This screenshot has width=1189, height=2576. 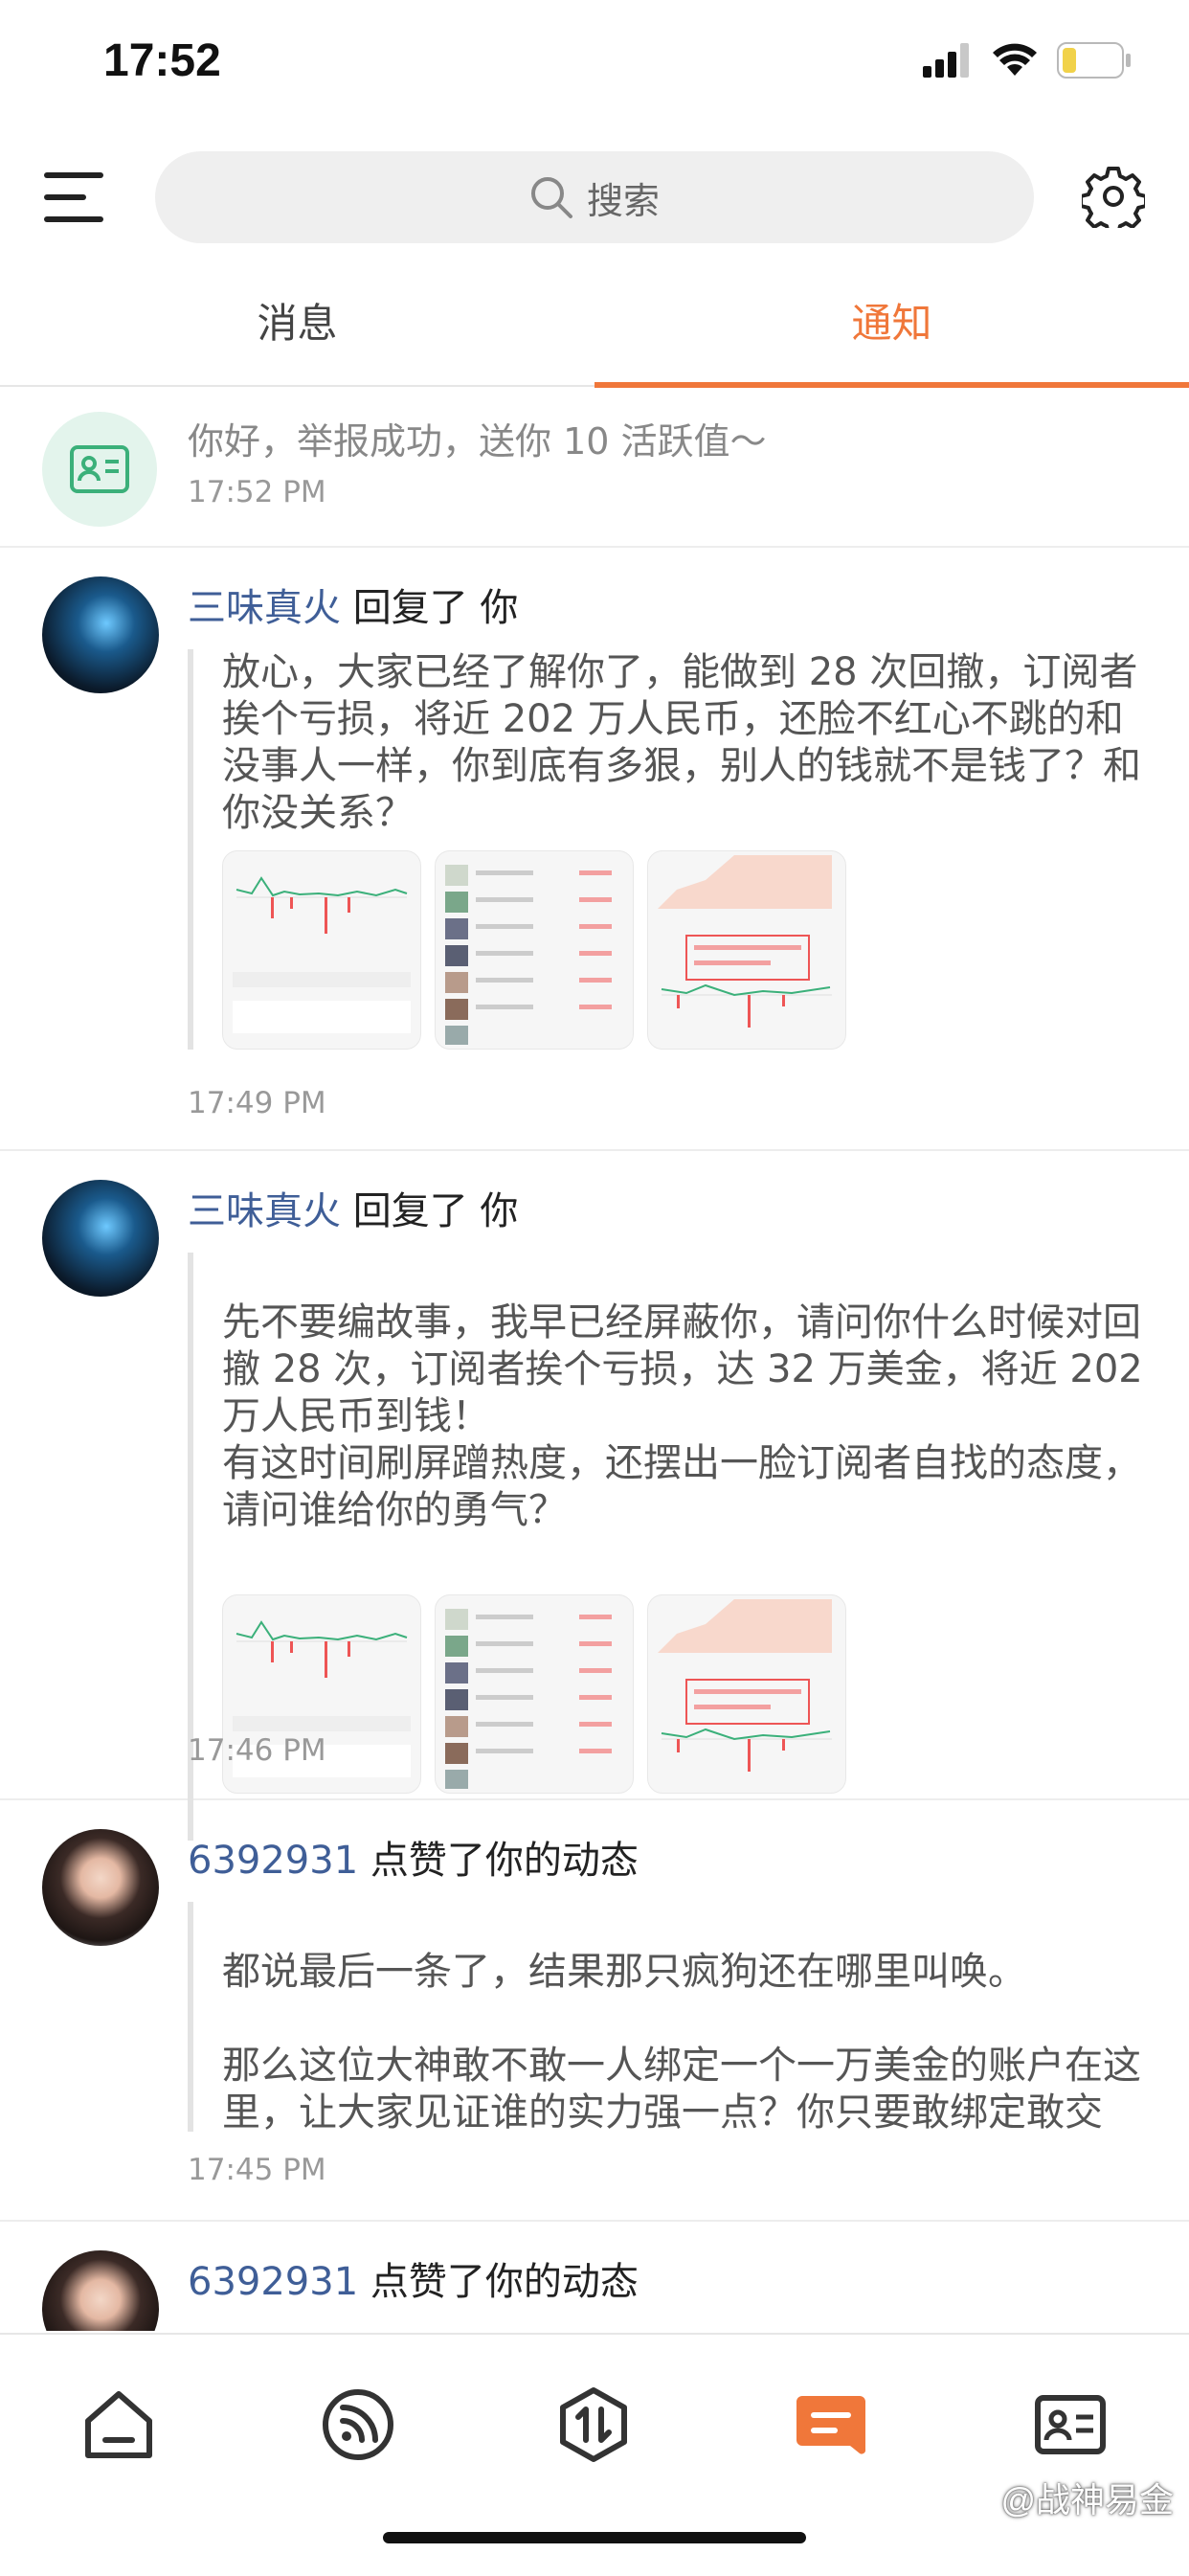 I want to click on notification-item: 6392931 点赞了你的动态, so click(x=594, y=2276).